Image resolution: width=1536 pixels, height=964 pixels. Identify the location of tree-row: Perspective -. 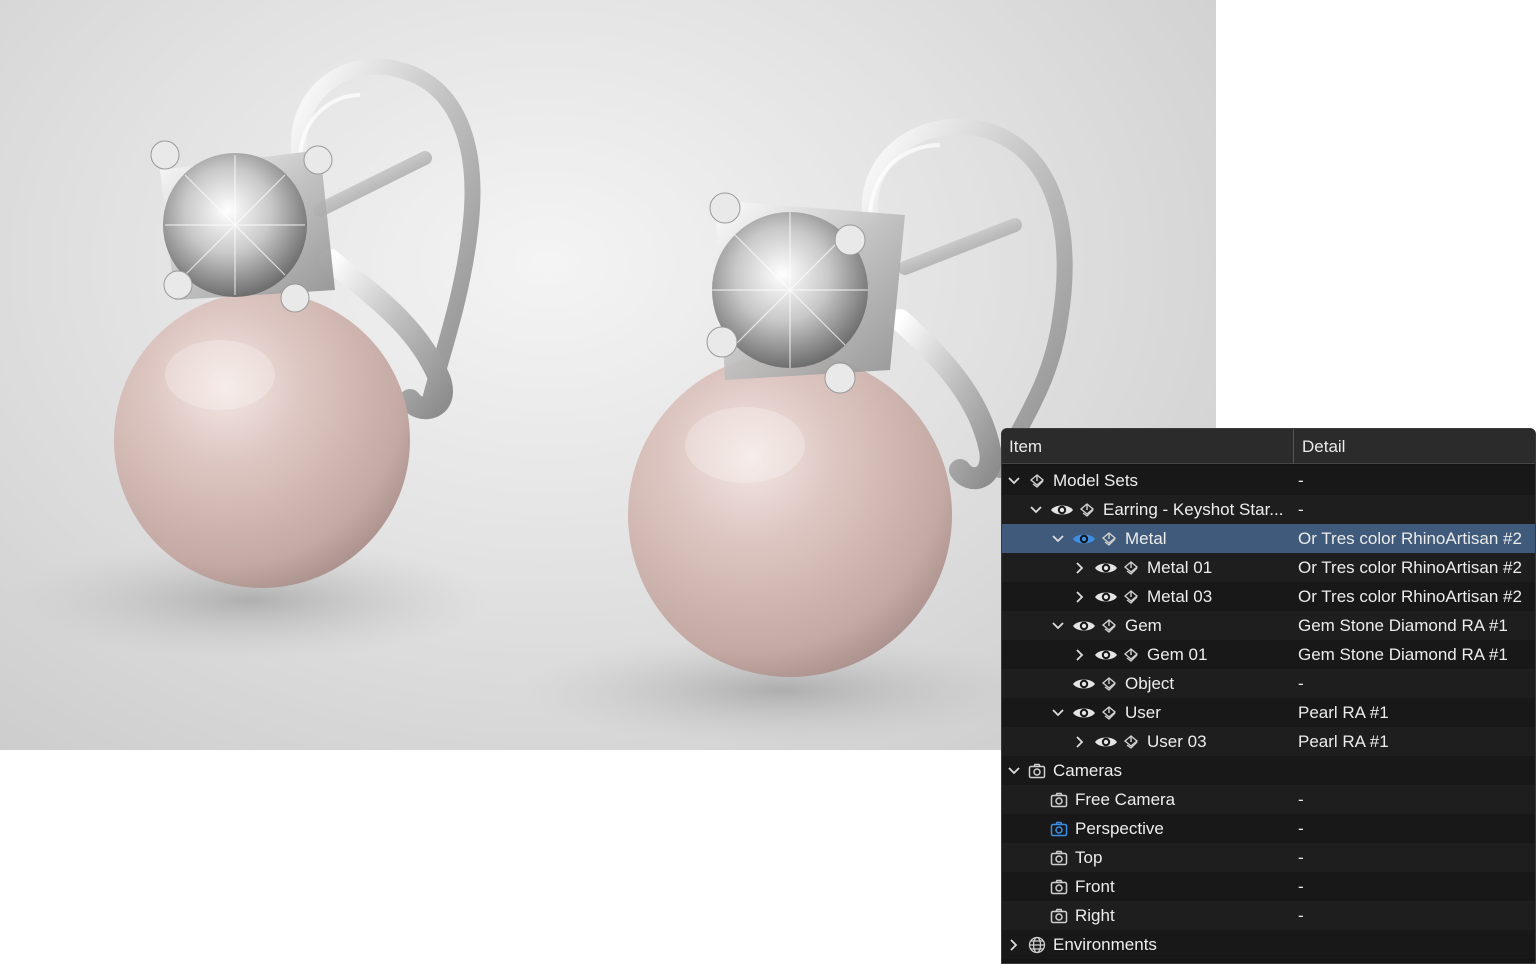
(1268, 828).